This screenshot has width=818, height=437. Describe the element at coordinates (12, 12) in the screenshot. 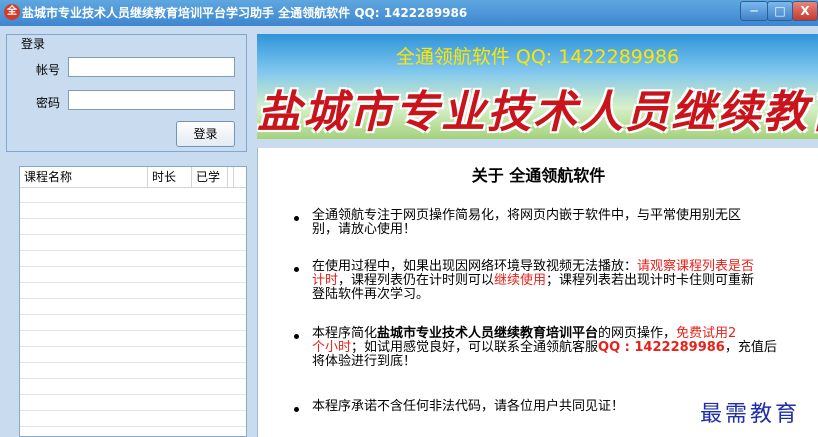

I see `app-logo-icon: 全` at that location.